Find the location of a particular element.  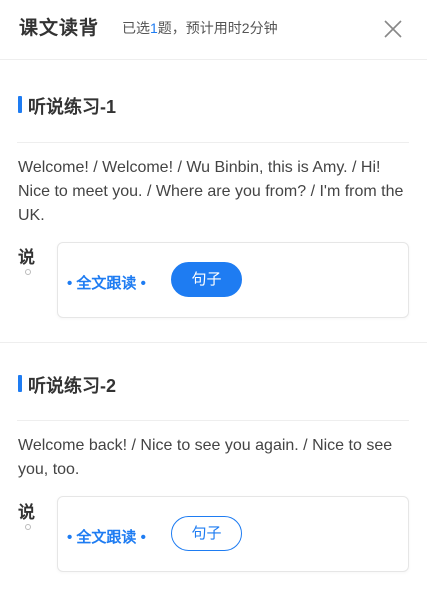

selected-suffix: 题，预计用时2分钟 is located at coordinates (217, 28).